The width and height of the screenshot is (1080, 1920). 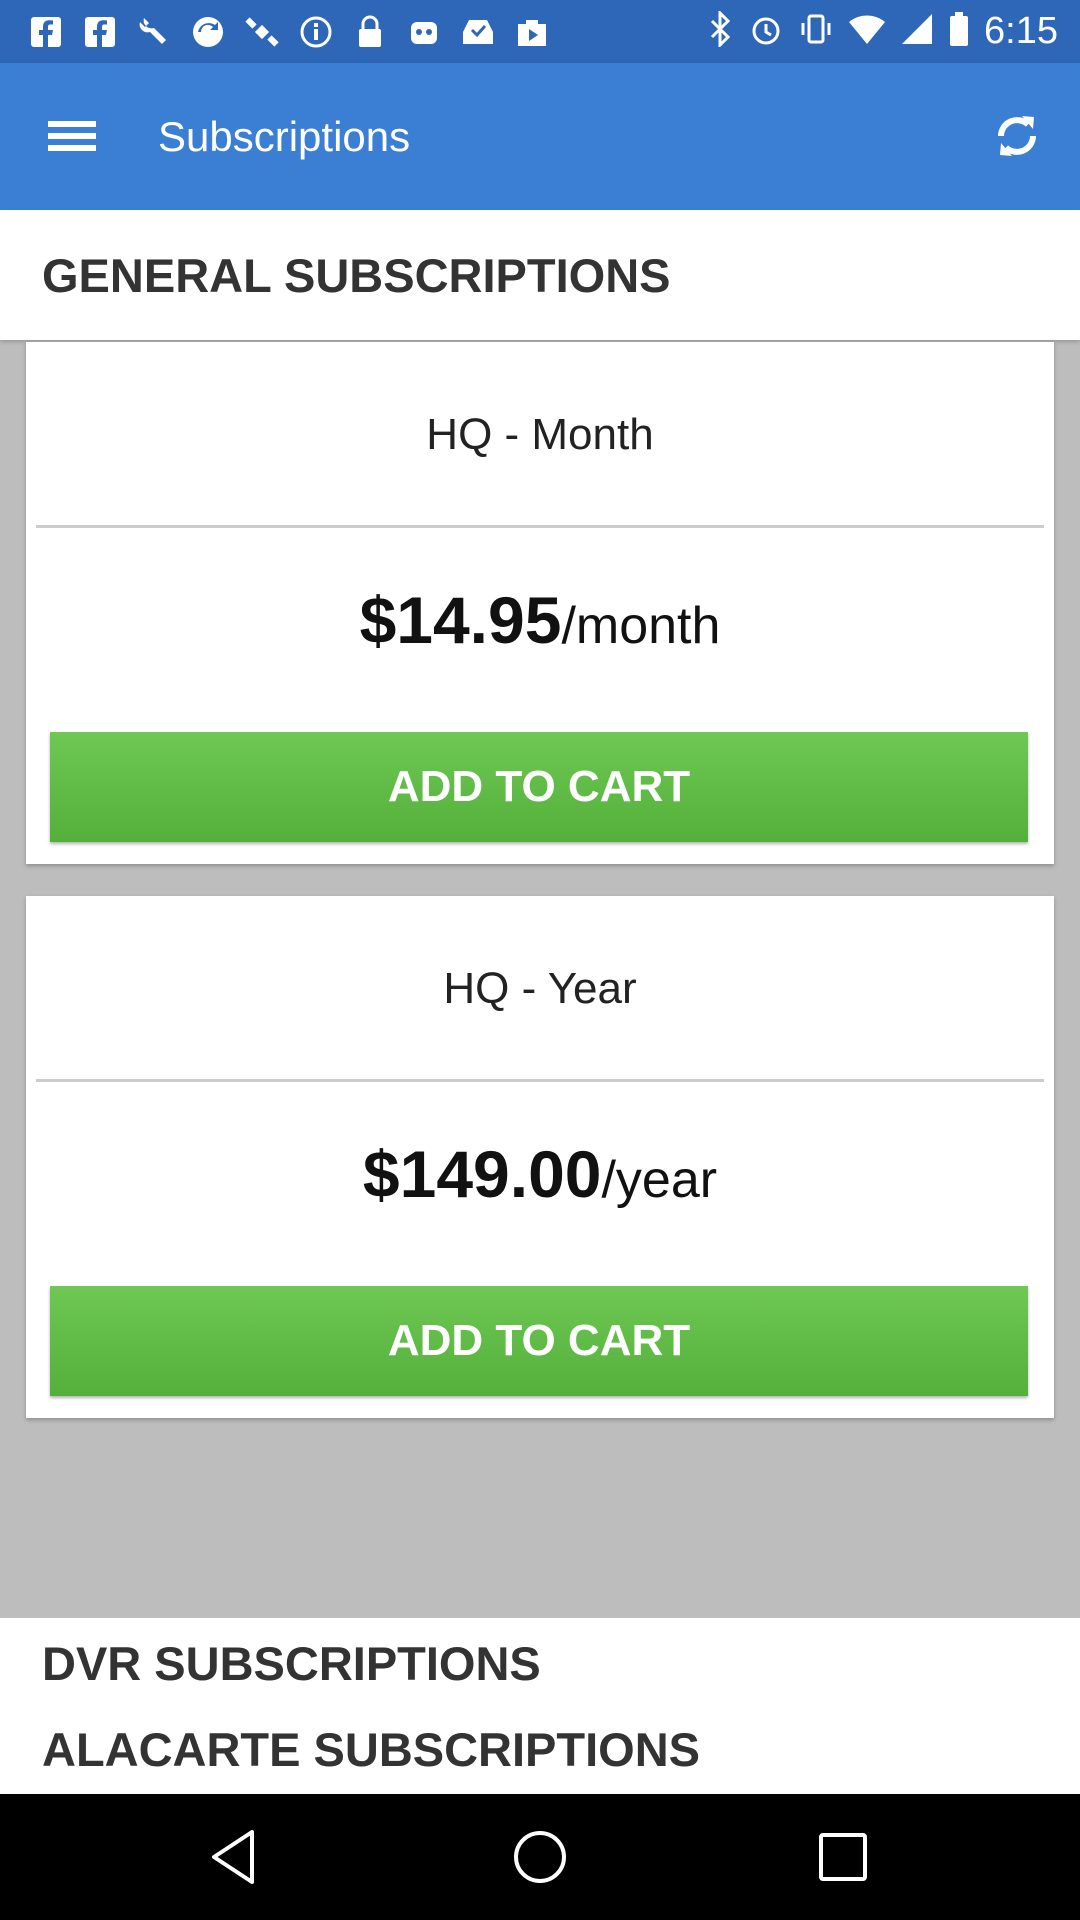 I want to click on system-status: 6:15, so click(x=883, y=31).